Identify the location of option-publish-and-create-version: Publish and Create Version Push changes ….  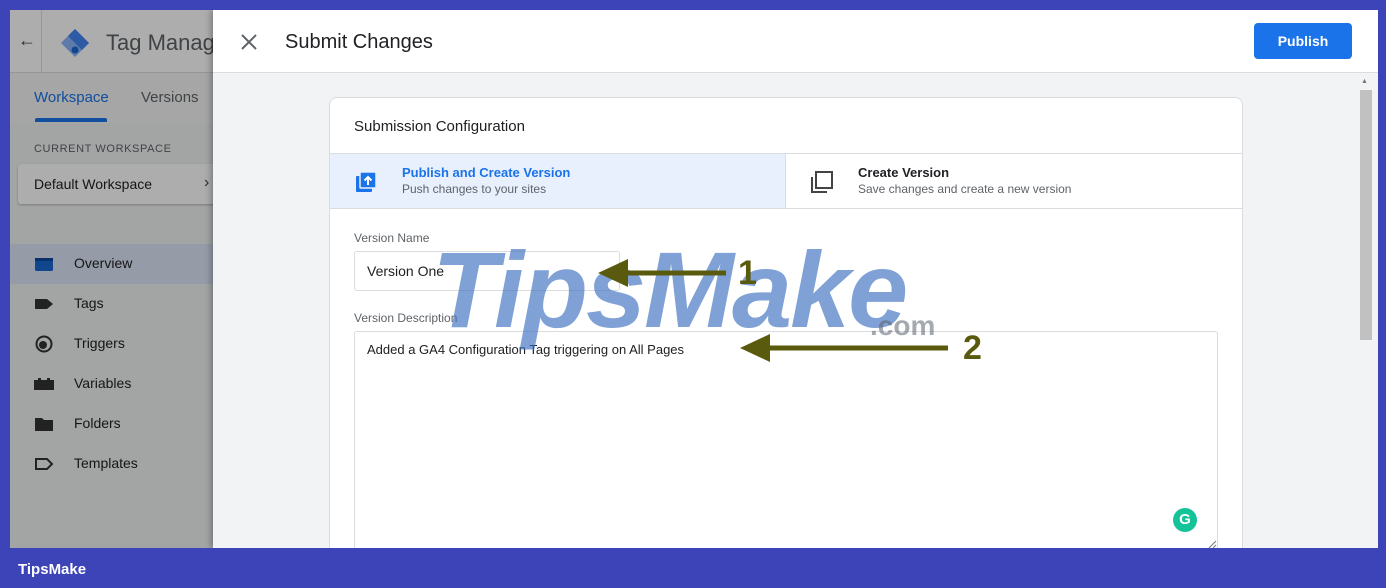
(558, 181).